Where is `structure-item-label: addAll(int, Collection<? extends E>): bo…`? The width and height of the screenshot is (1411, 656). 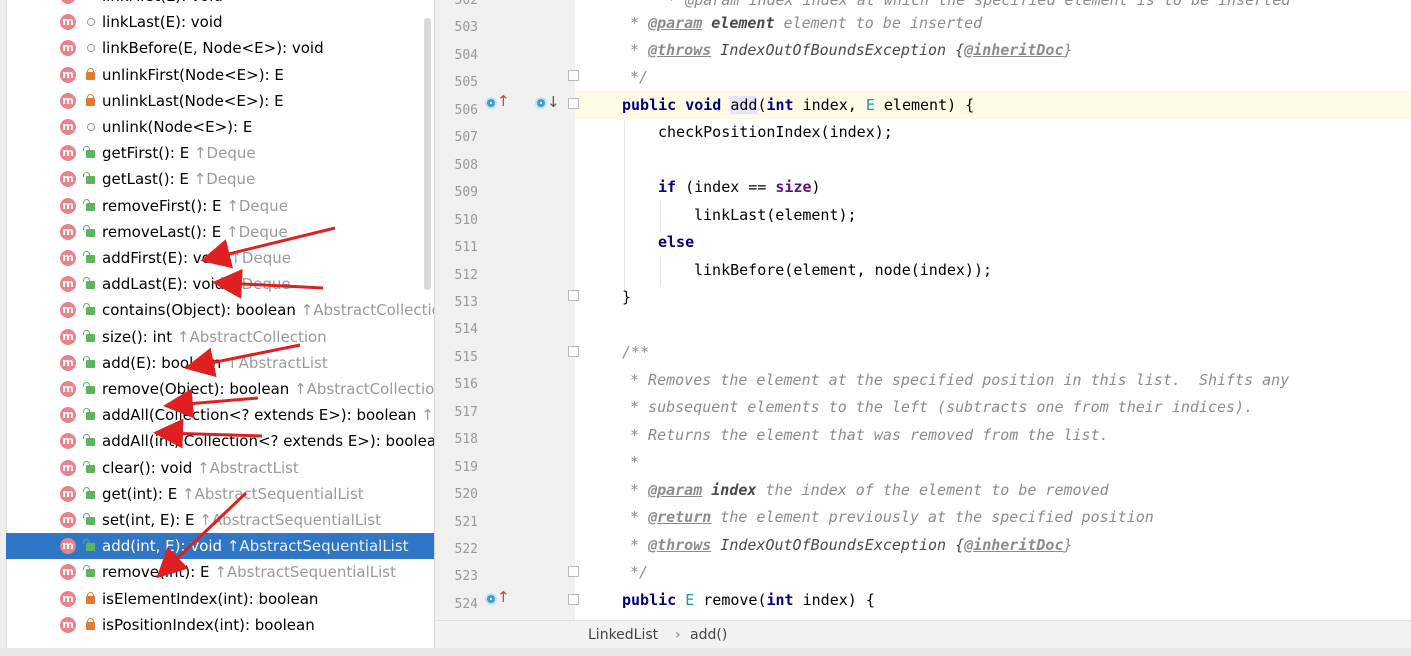
structure-item-label: addAll(int, Collection<? extends E>): bo… is located at coordinates (268, 441).